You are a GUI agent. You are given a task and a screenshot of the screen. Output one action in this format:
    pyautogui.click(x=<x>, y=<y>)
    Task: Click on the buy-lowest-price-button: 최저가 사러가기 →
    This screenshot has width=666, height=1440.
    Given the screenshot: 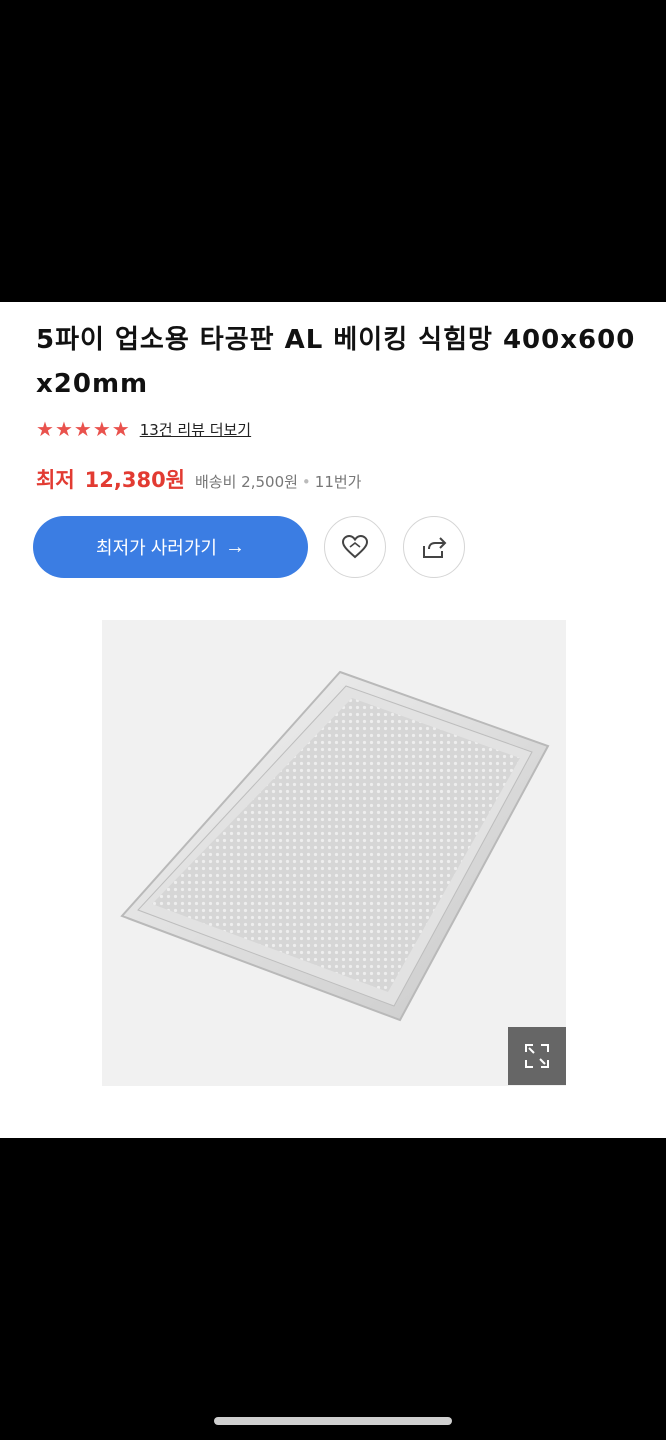 What is the action you would take?
    pyautogui.click(x=170, y=547)
    